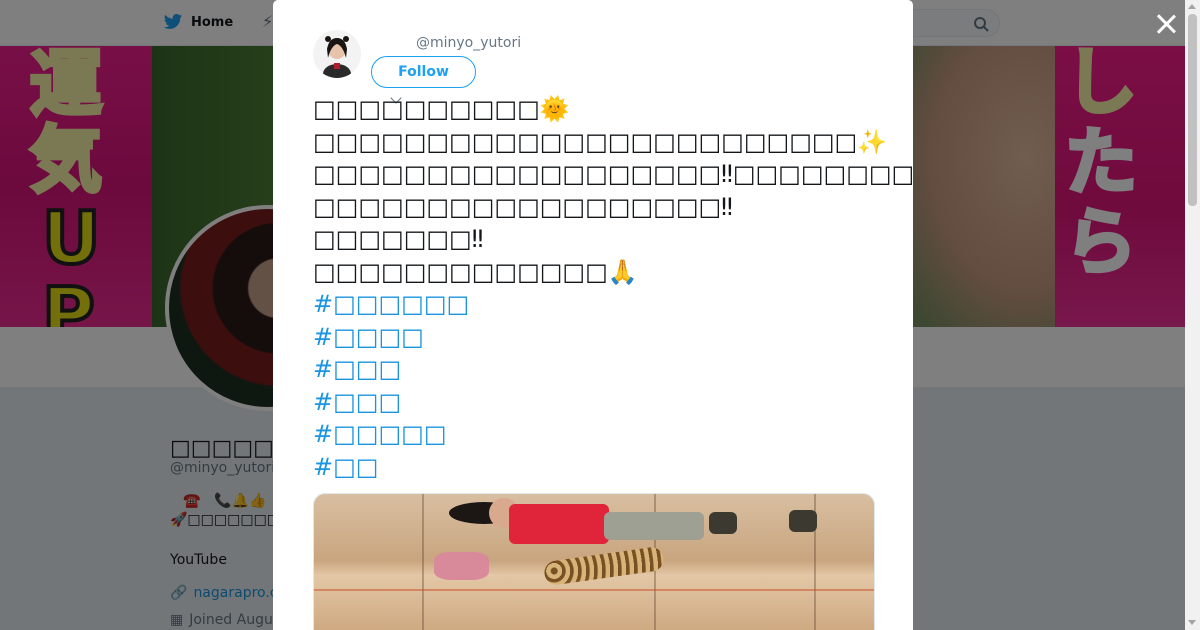 This screenshot has width=1200, height=630. Describe the element at coordinates (461, 566) in the screenshot. I see `photo-pink-cloth` at that location.